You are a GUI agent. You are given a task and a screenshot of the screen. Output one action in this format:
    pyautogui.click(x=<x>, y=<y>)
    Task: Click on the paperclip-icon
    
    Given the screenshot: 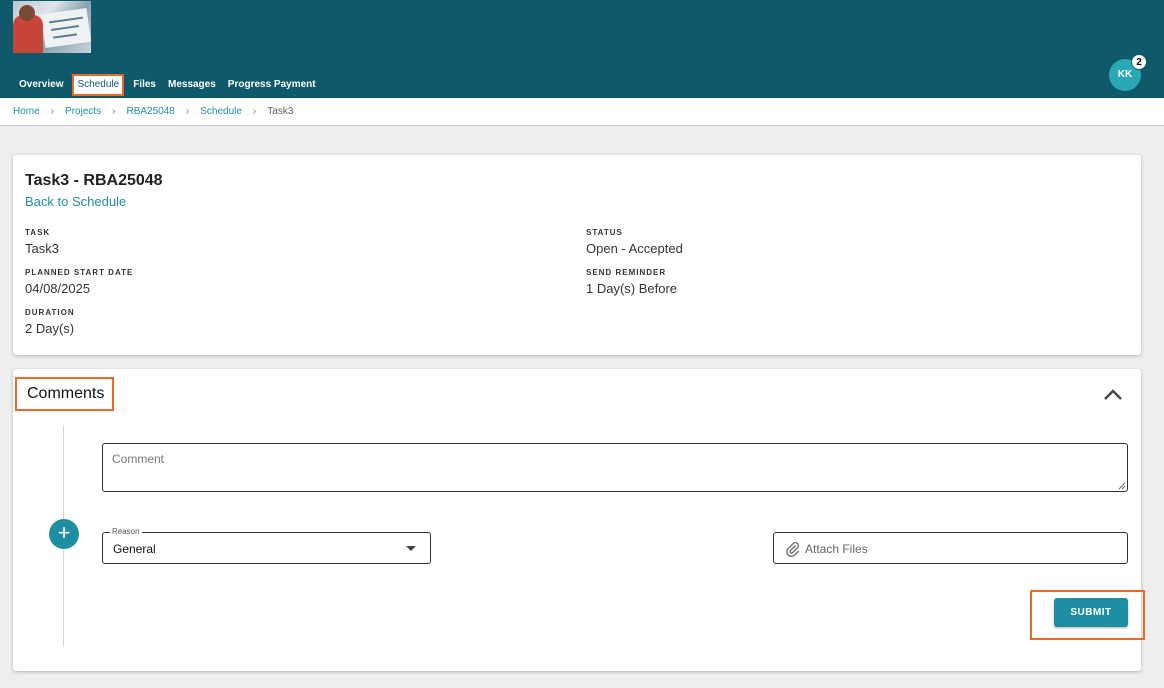 What is the action you would take?
    pyautogui.click(x=793, y=549)
    